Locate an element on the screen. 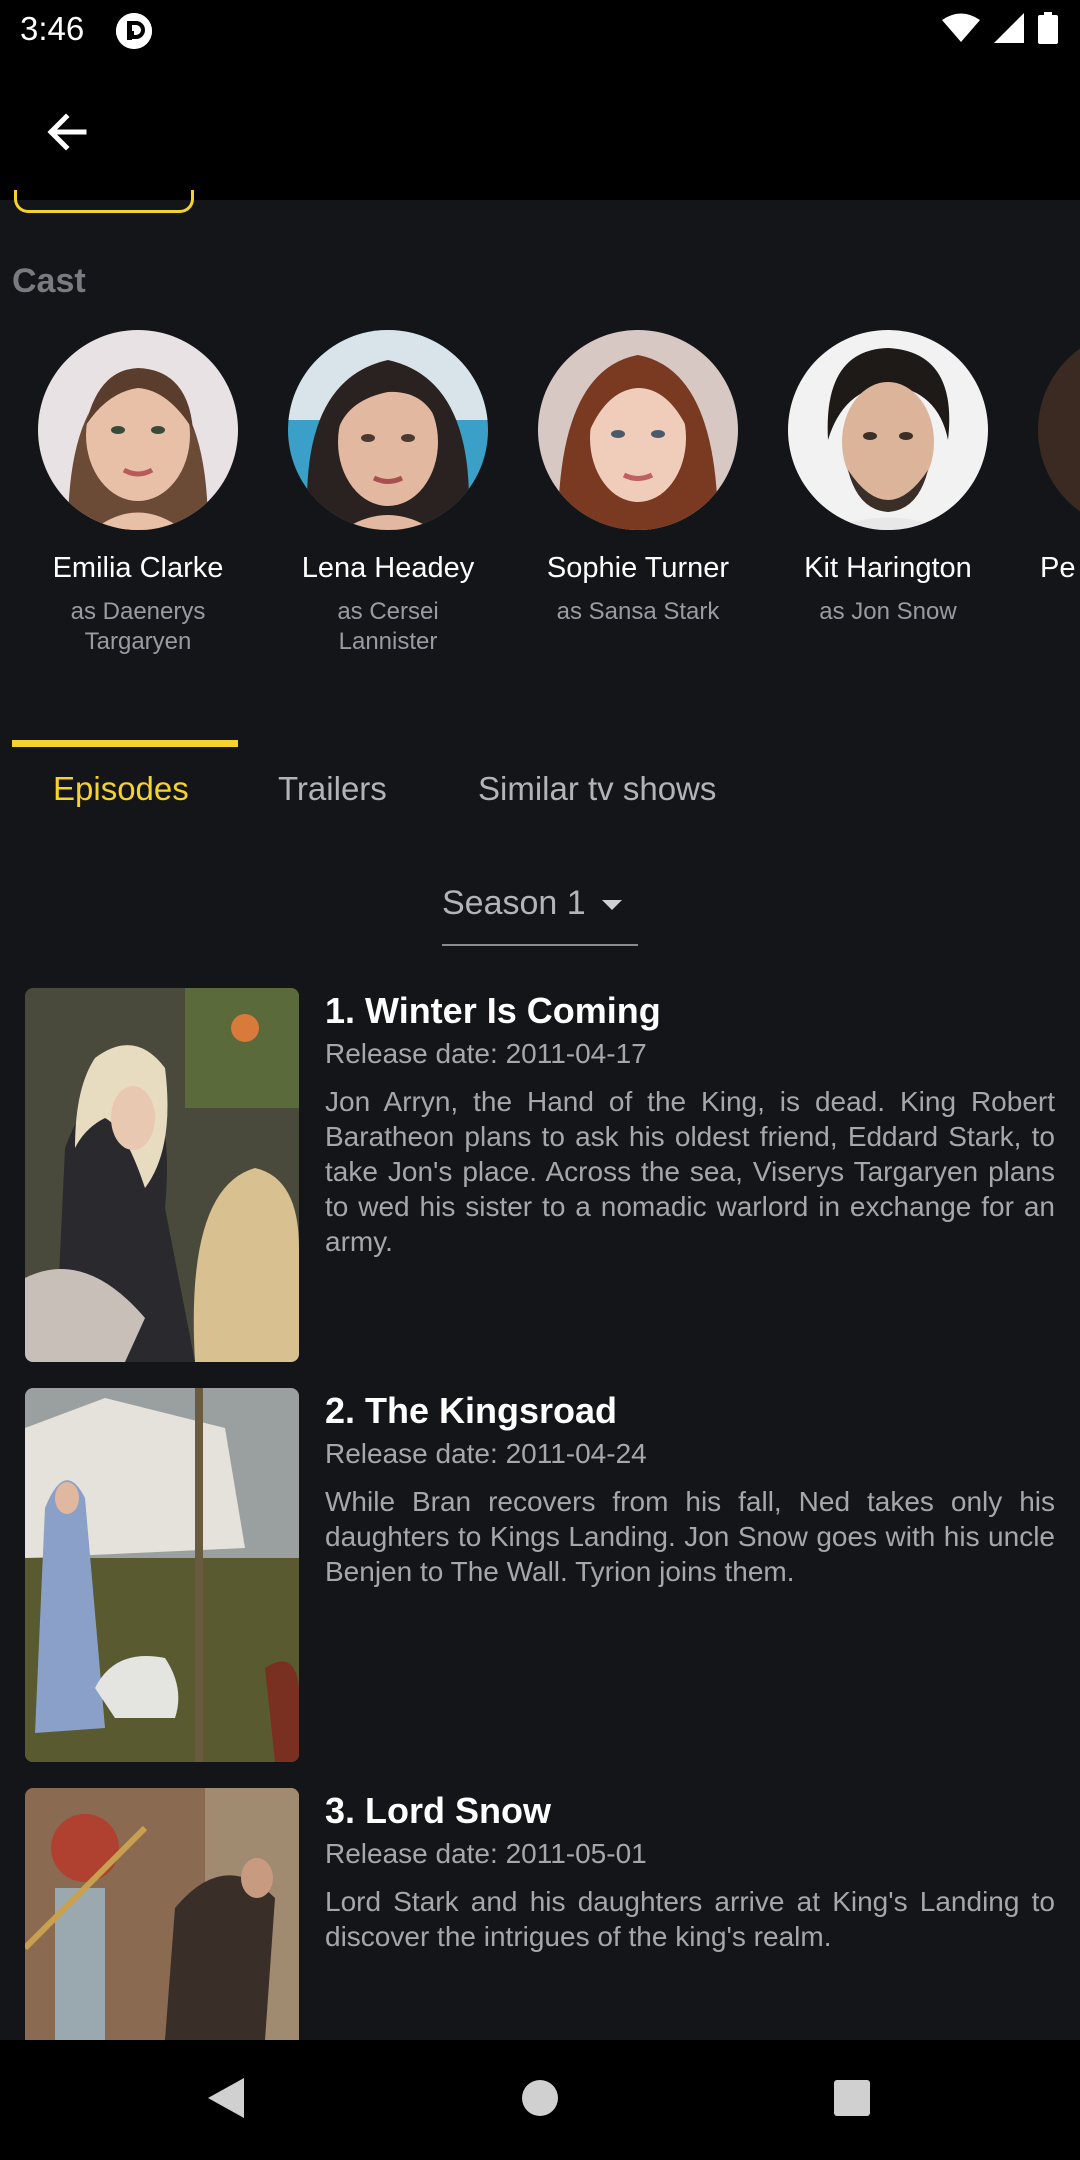  wifi-icon is located at coordinates (961, 30).